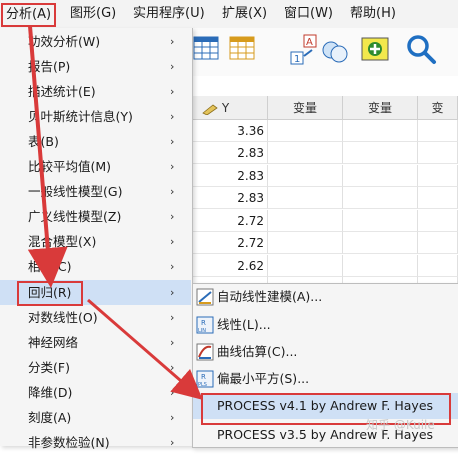 The height and width of the screenshot is (455, 458). Describe the element at coordinates (64, 41) in the screenshot. I see `menu-item-label: 功效分析(W)` at that location.